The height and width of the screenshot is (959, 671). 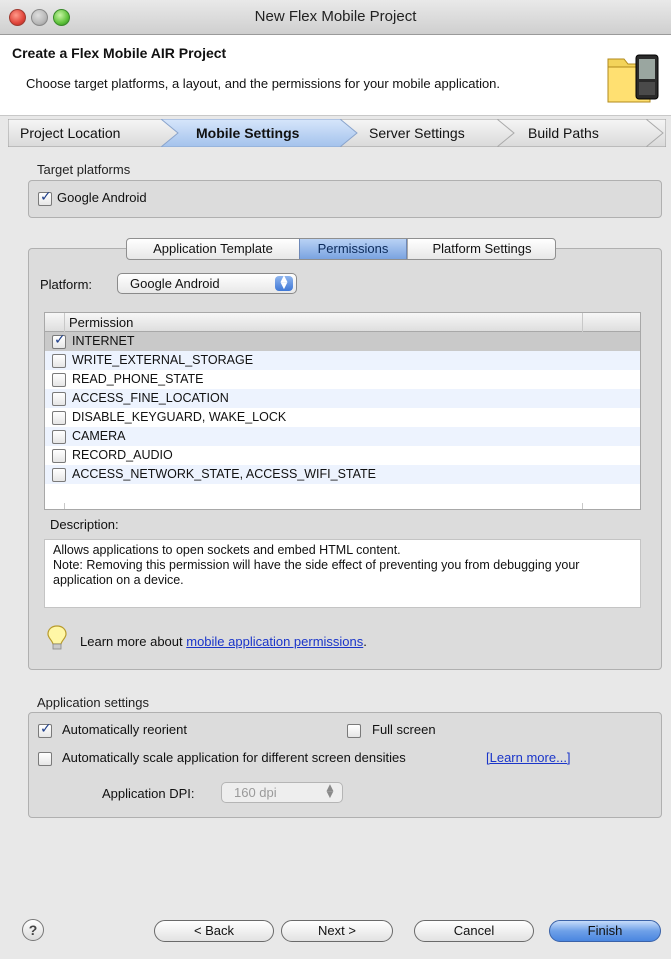 I want to click on next-button: Next >, so click(x=337, y=931).